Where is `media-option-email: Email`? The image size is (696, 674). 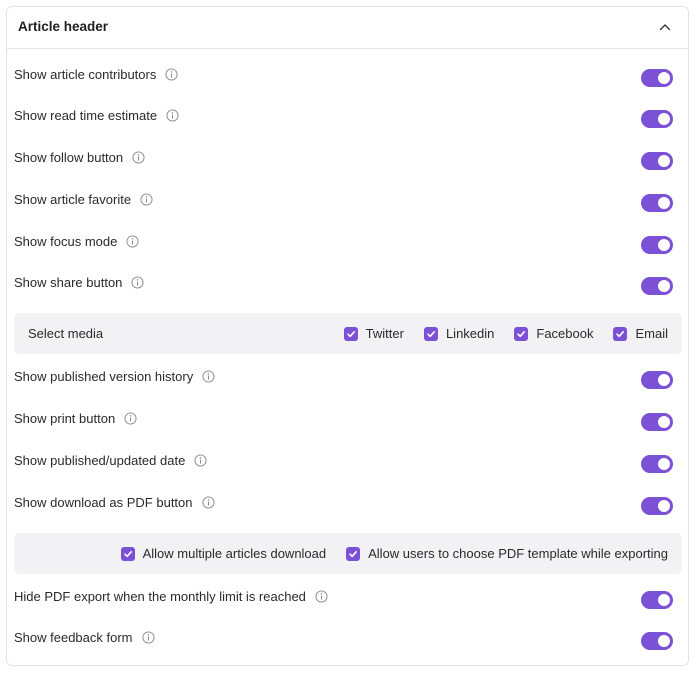
media-option-email: Email is located at coordinates (640, 333).